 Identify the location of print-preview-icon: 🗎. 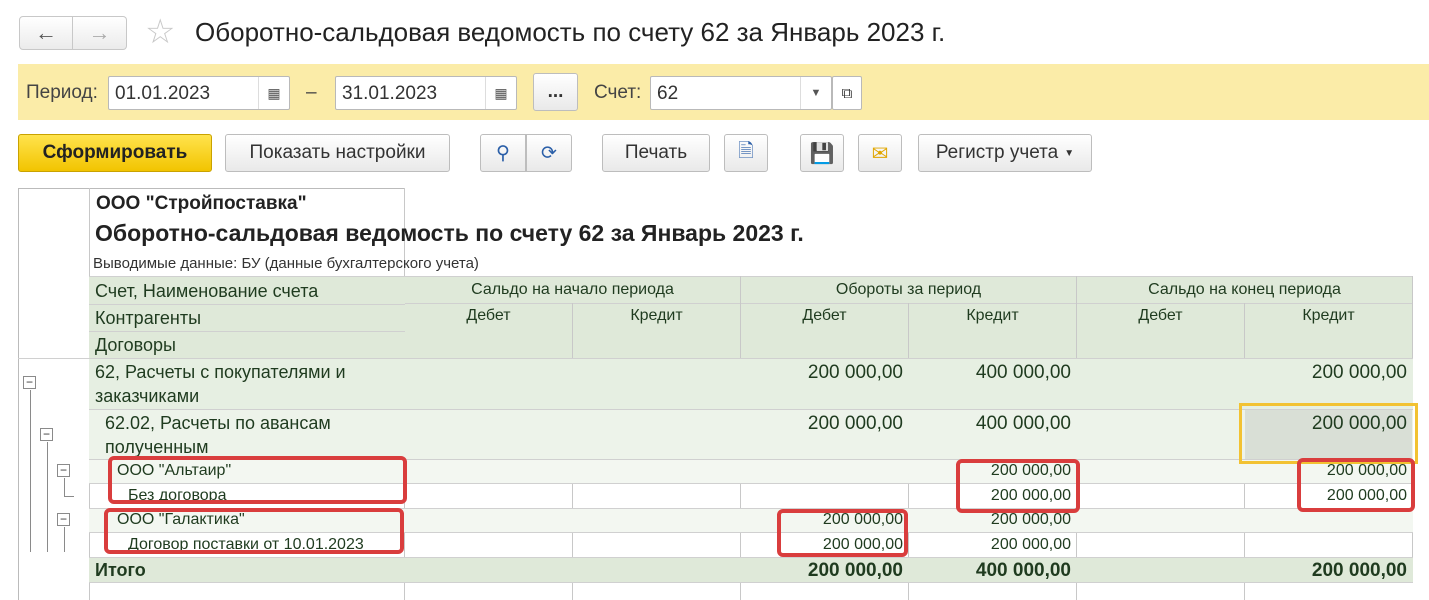
(746, 151).